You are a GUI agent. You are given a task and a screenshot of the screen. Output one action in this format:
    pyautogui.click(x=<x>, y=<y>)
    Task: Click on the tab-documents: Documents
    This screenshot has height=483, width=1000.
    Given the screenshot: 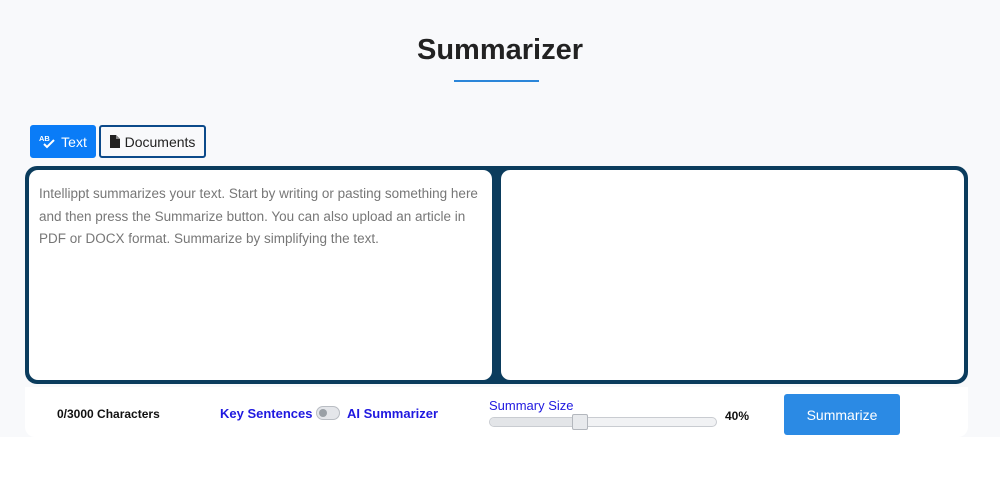 What is the action you would take?
    pyautogui.click(x=152, y=141)
    